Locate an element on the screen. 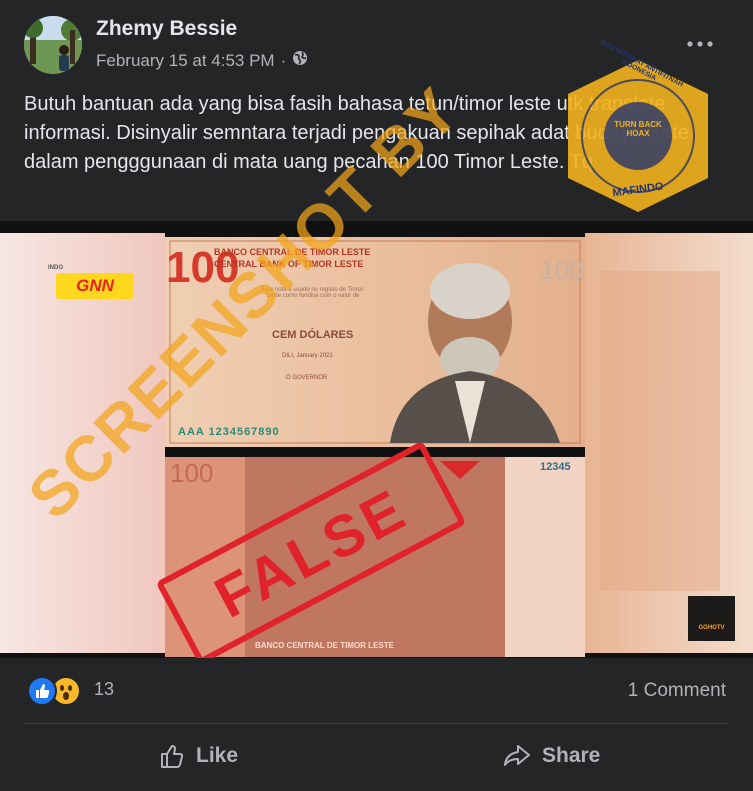 This screenshot has height=791, width=753. thumbs-up-icon is located at coordinates (172, 756).